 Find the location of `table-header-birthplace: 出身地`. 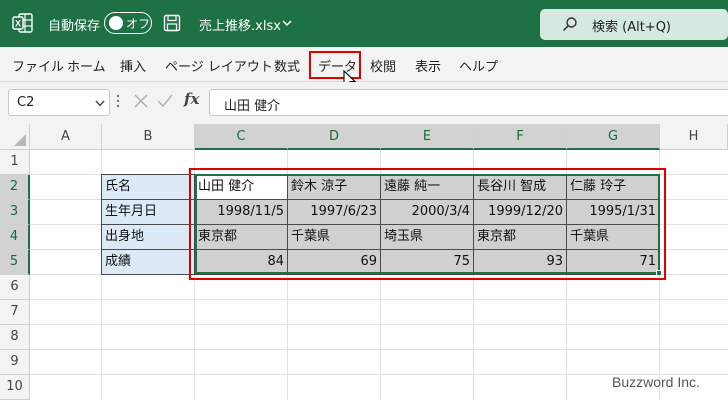

table-header-birthplace: 出身地 is located at coordinates (148, 237).